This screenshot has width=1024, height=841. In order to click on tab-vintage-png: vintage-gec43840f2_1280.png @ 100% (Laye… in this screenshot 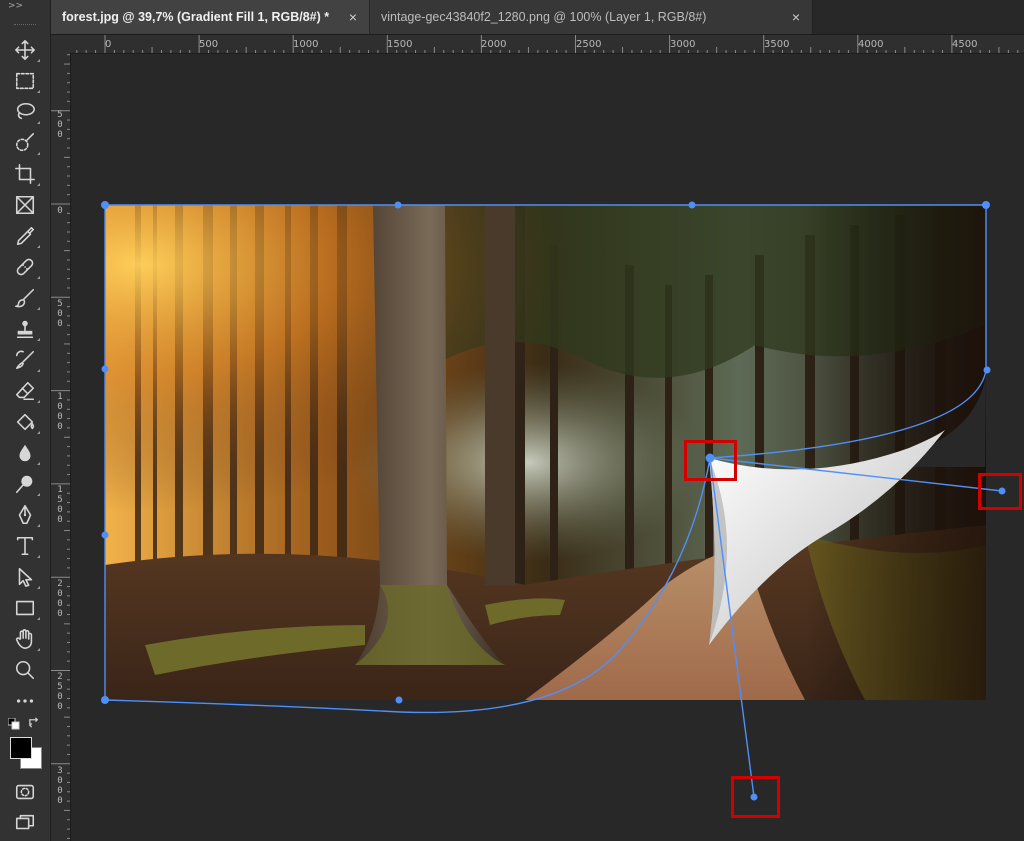, I will do `click(591, 17)`.